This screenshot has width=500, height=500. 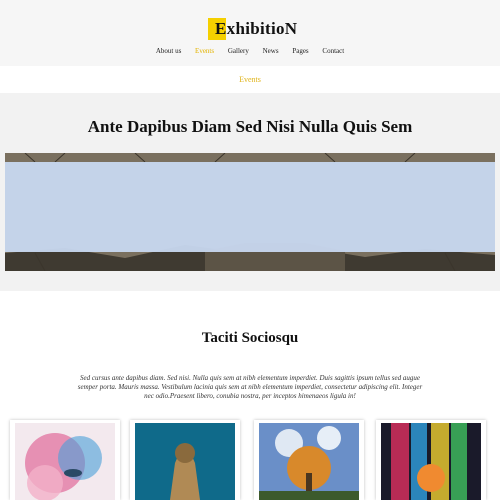 What do you see at coordinates (204, 51) in the screenshot?
I see `nav-item-events: Events` at bounding box center [204, 51].